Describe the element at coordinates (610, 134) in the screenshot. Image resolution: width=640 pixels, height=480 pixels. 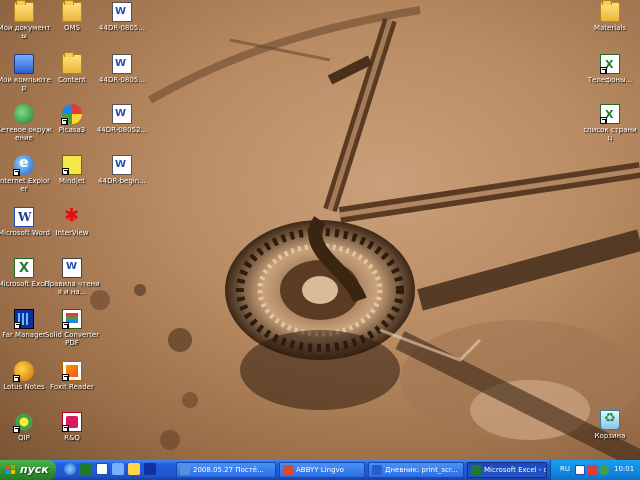
I see `desktop-icon-label: список страниц` at that location.